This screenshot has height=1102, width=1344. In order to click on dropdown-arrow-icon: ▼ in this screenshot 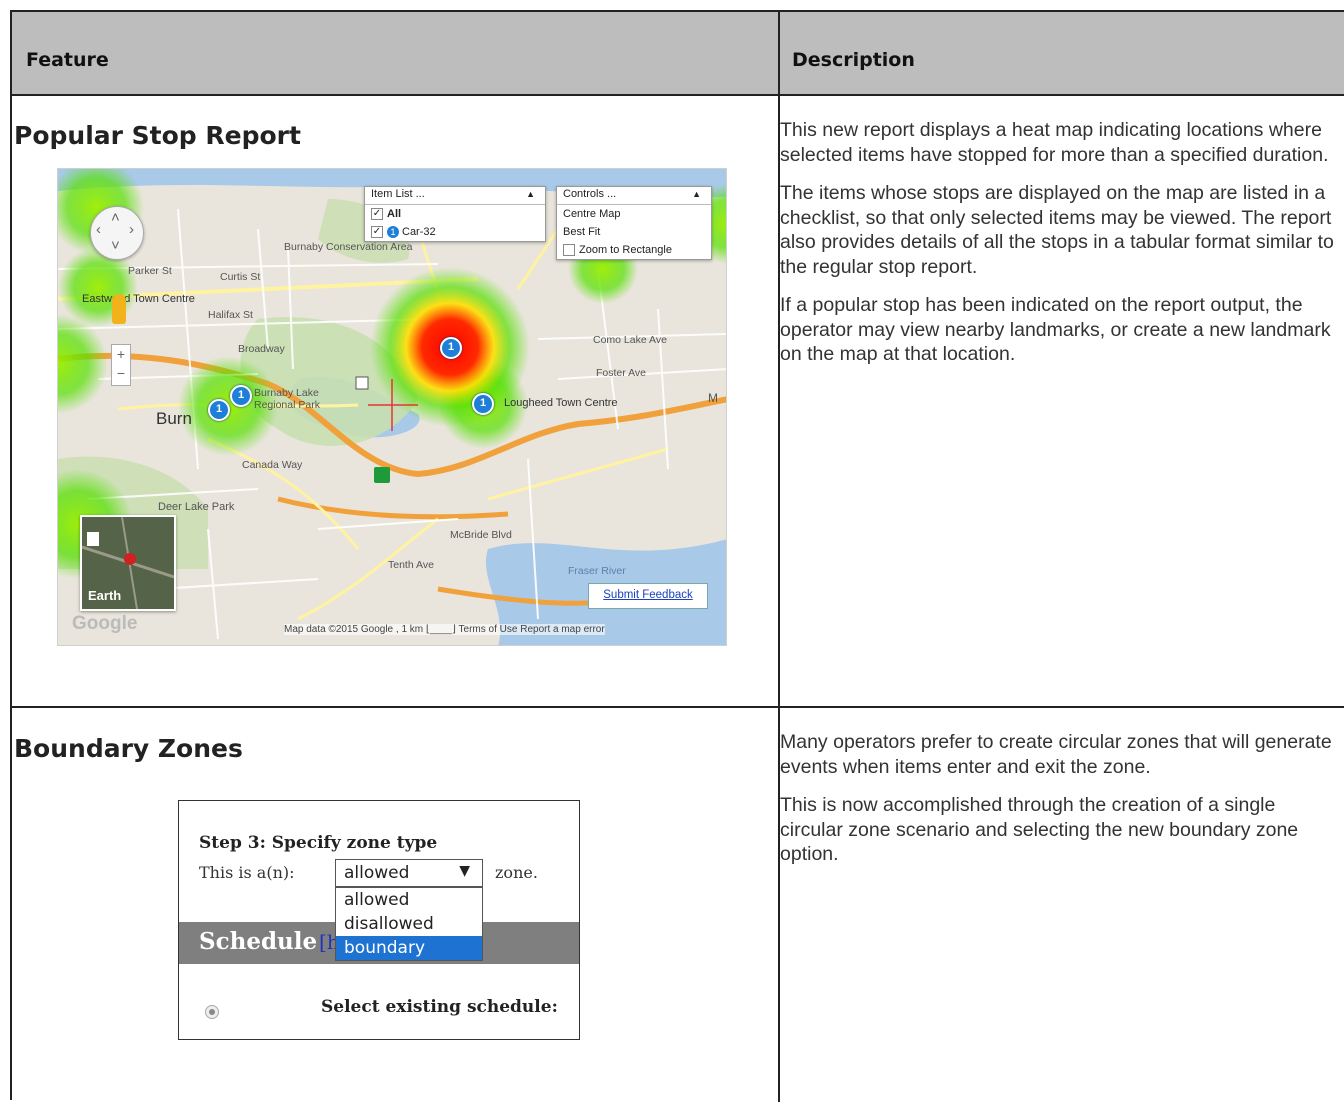, I will do `click(464, 871)`.